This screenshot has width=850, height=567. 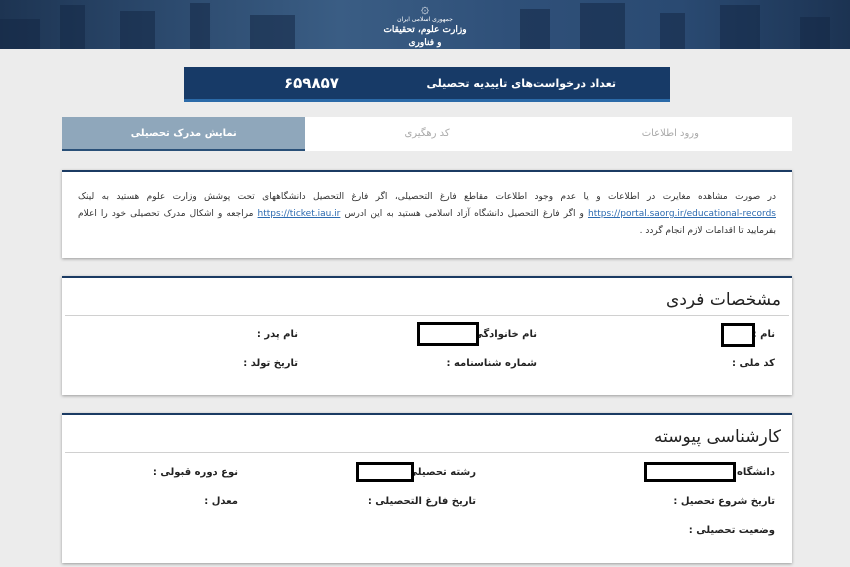 I want to click on first-name-redacted, so click(x=738, y=335).